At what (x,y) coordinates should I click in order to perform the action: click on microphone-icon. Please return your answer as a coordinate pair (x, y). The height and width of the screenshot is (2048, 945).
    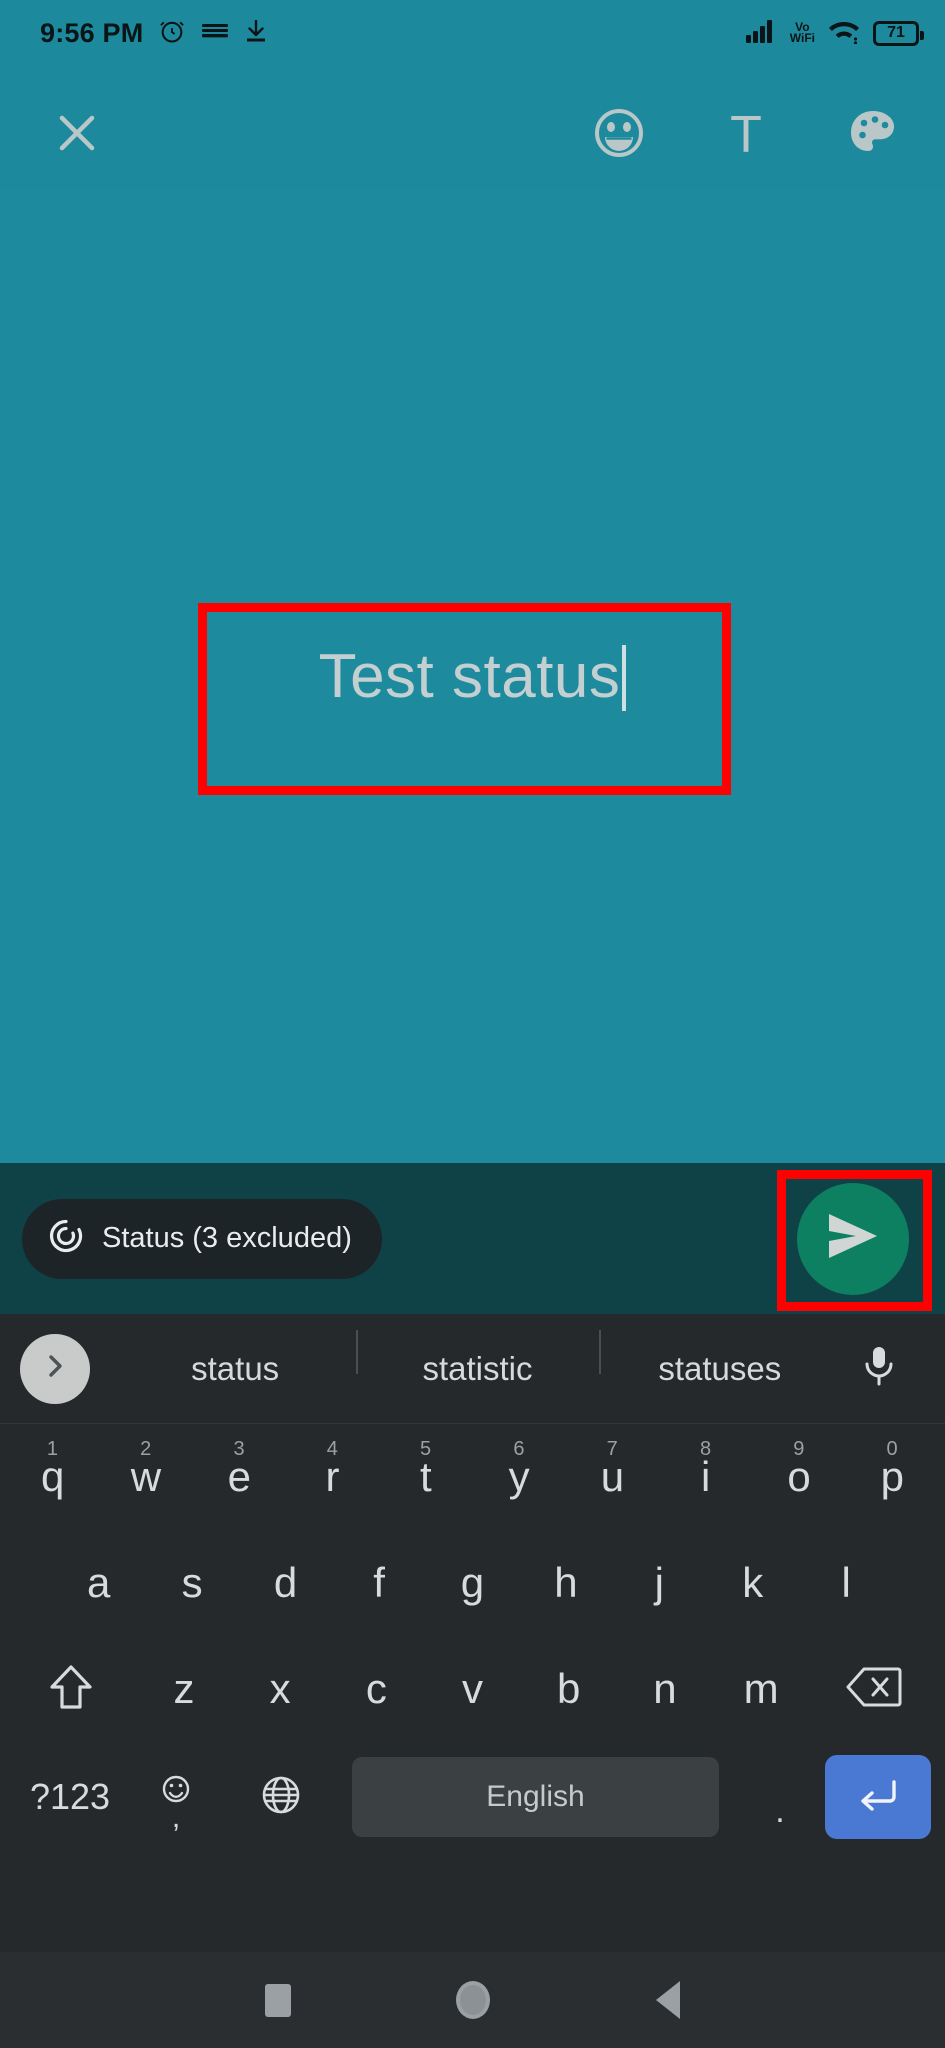
    Looking at the image, I should click on (879, 1368).